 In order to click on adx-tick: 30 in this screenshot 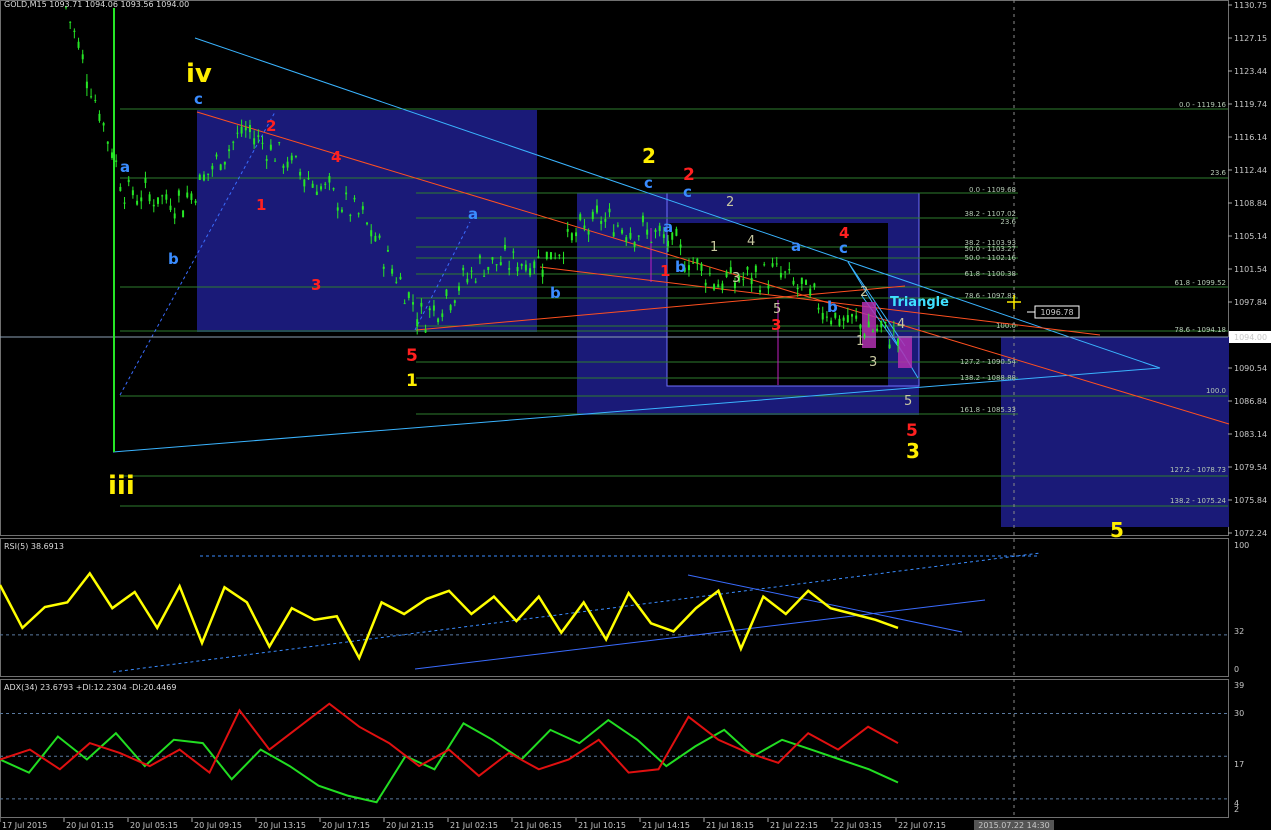, I will do `click(1239, 713)`.